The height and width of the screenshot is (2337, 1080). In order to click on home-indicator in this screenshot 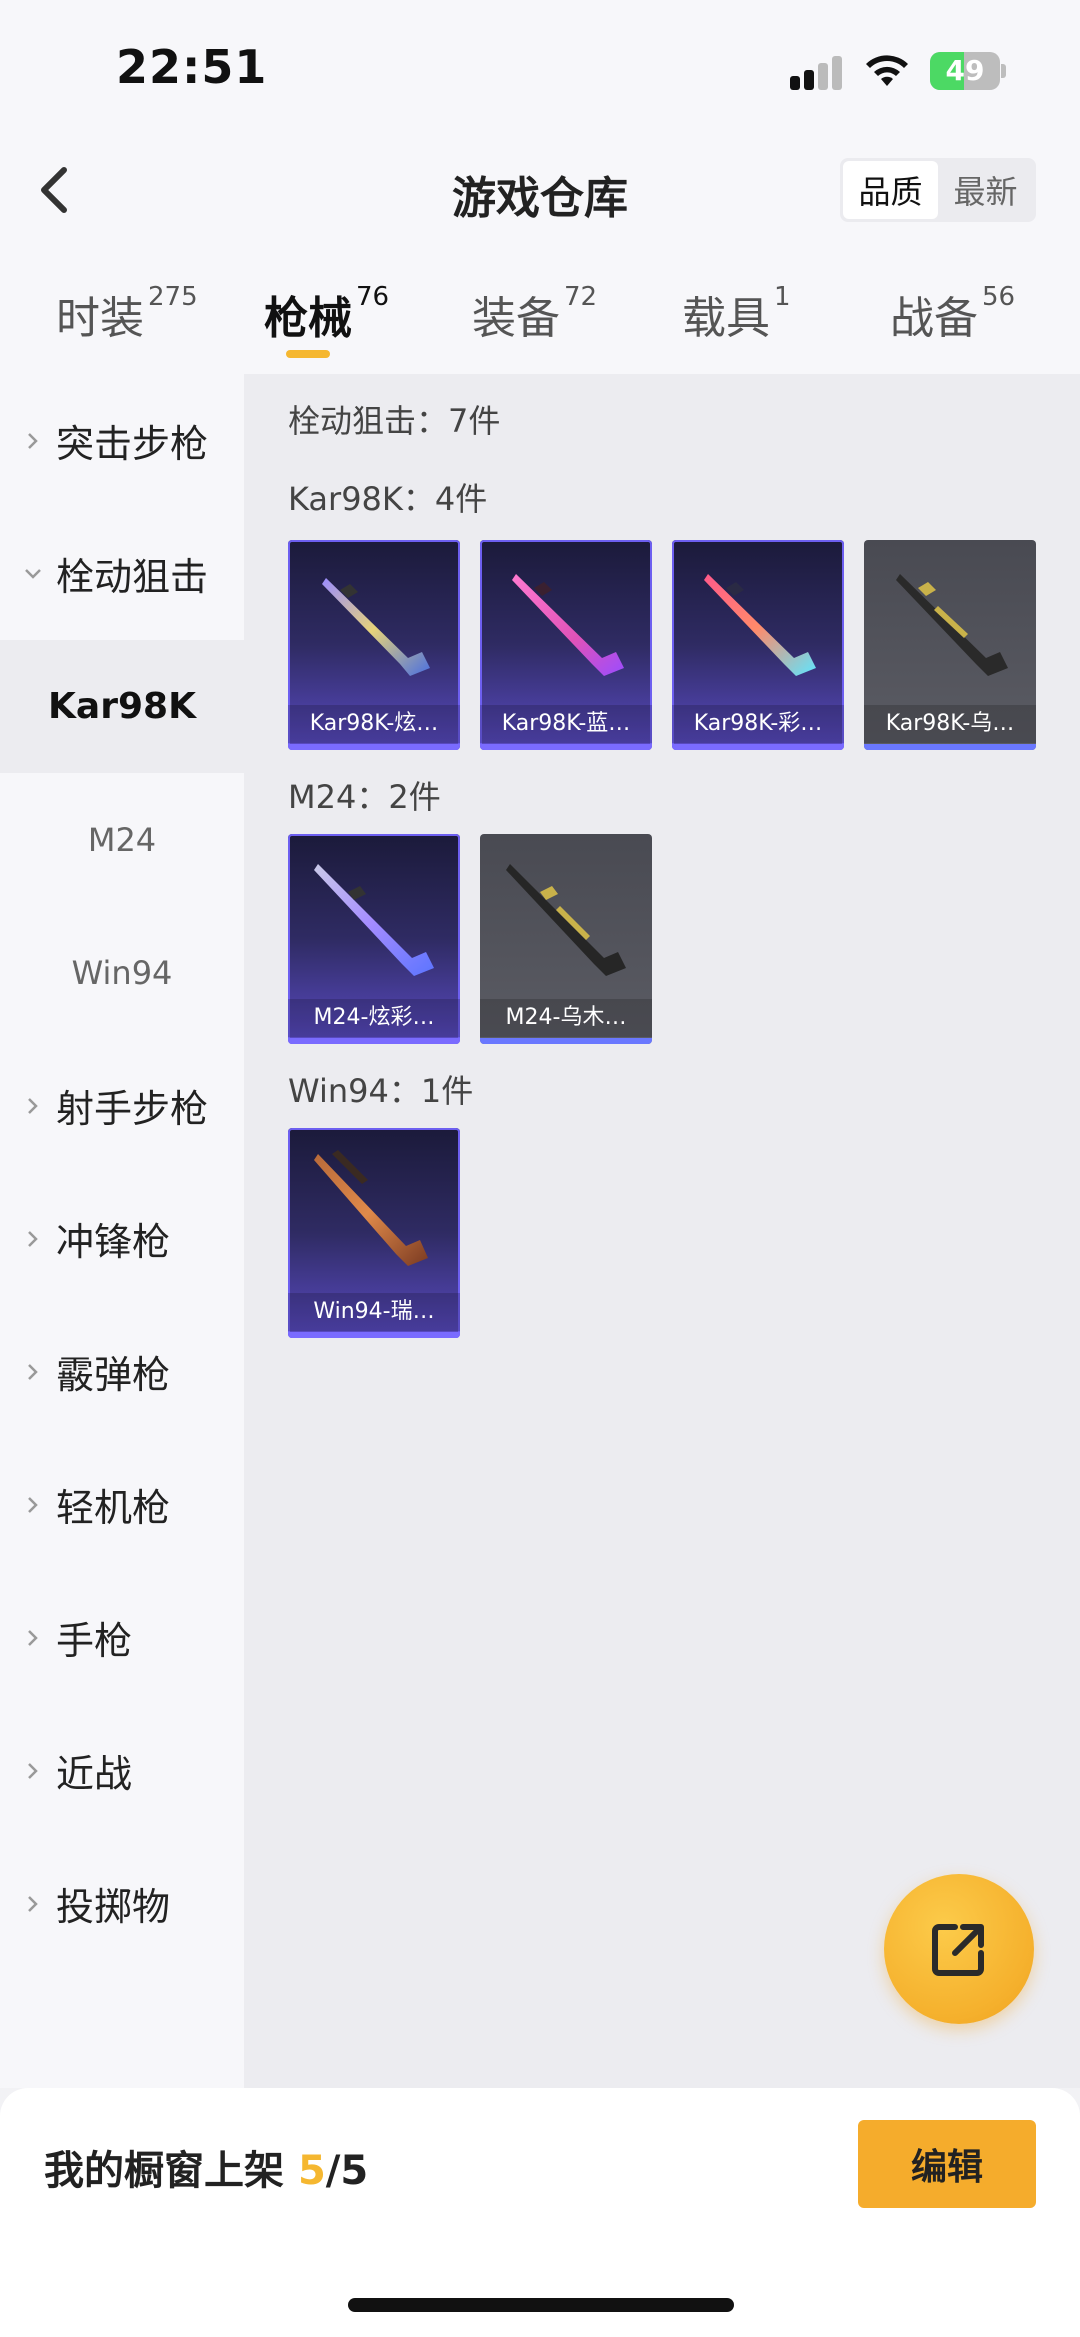, I will do `click(541, 2305)`.